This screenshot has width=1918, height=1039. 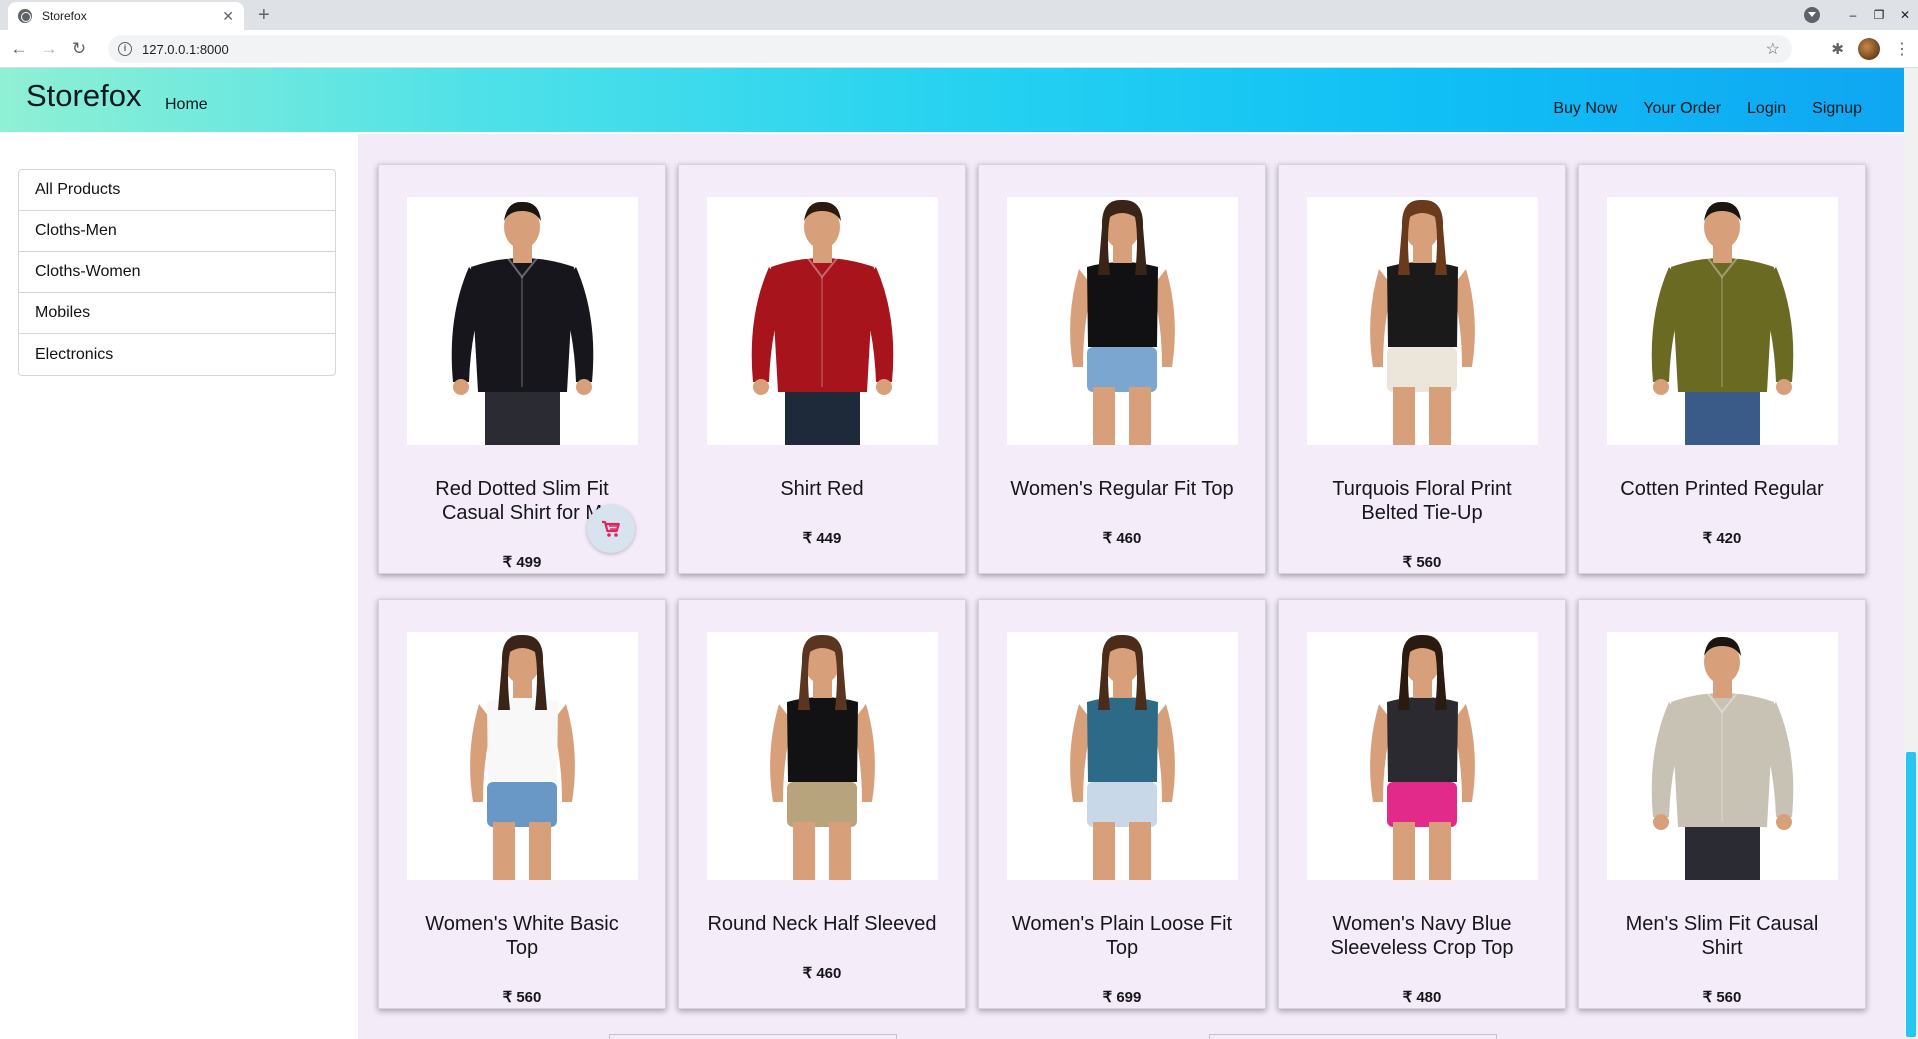 What do you see at coordinates (1837, 109) in the screenshot?
I see `nav-signup-link: Signup` at bounding box center [1837, 109].